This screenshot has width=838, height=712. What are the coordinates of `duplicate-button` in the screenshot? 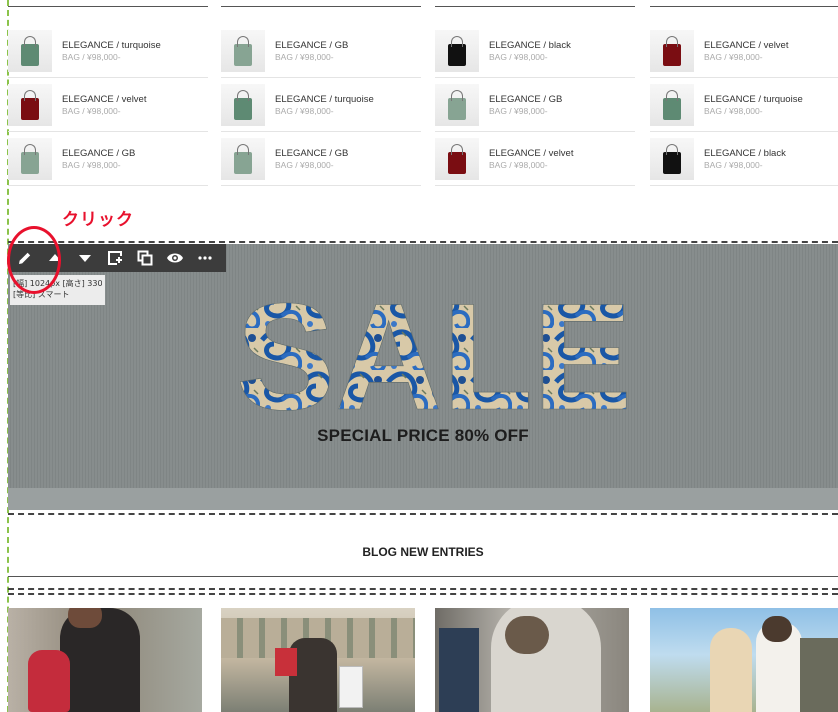 It's located at (145, 258).